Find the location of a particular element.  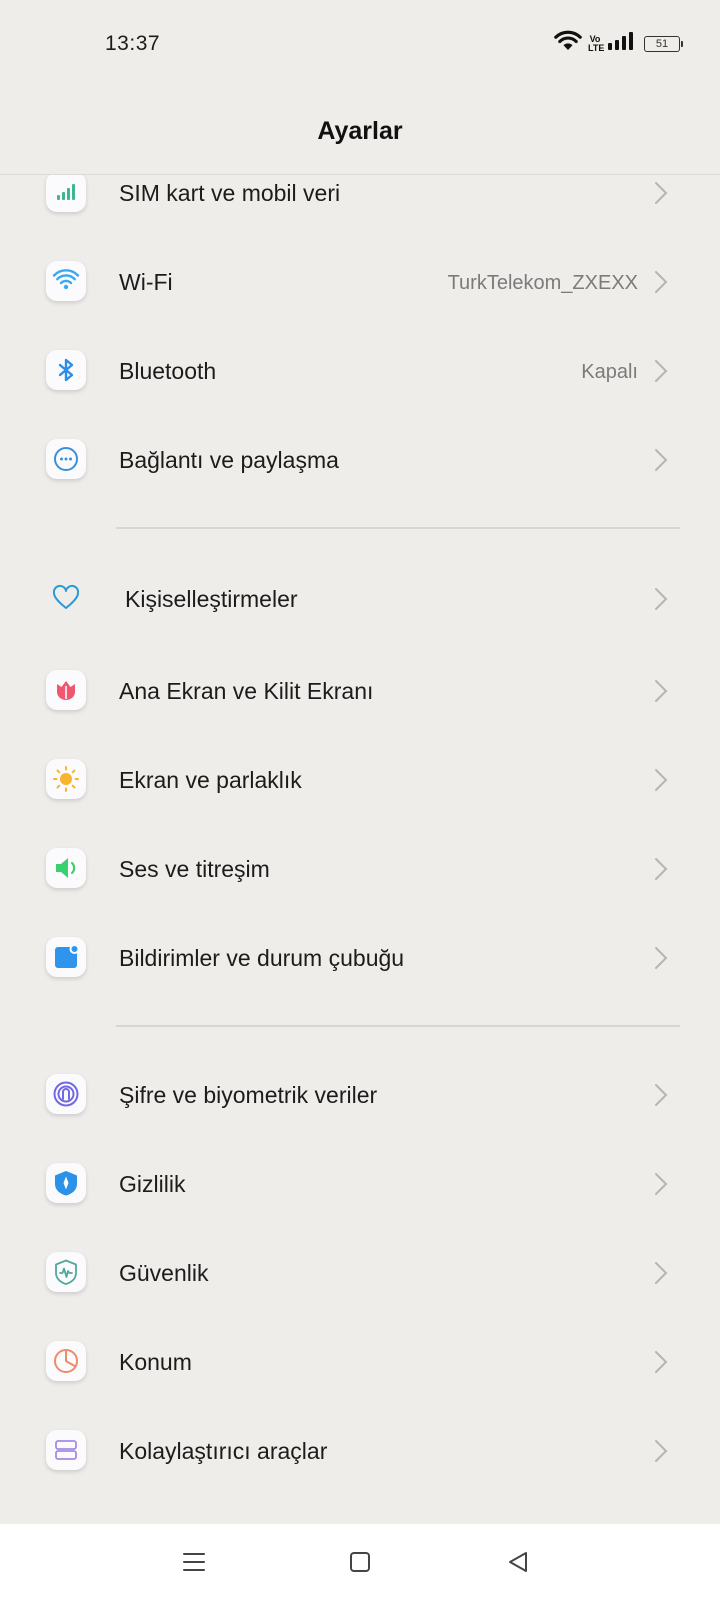

status-icons: Vo LTE 51 is located at coordinates (618, 43).